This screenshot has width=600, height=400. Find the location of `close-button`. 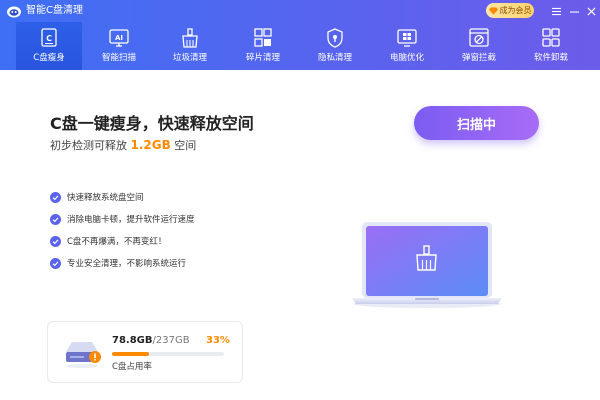

close-button is located at coordinates (591, 11).